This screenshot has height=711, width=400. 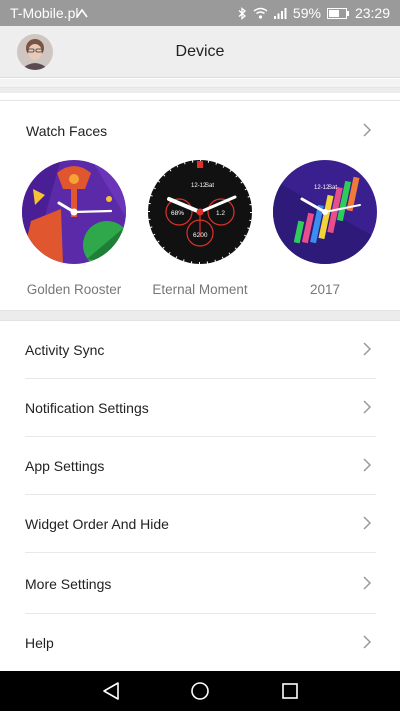 What do you see at coordinates (242, 13) in the screenshot?
I see `bluetooth-icon` at bounding box center [242, 13].